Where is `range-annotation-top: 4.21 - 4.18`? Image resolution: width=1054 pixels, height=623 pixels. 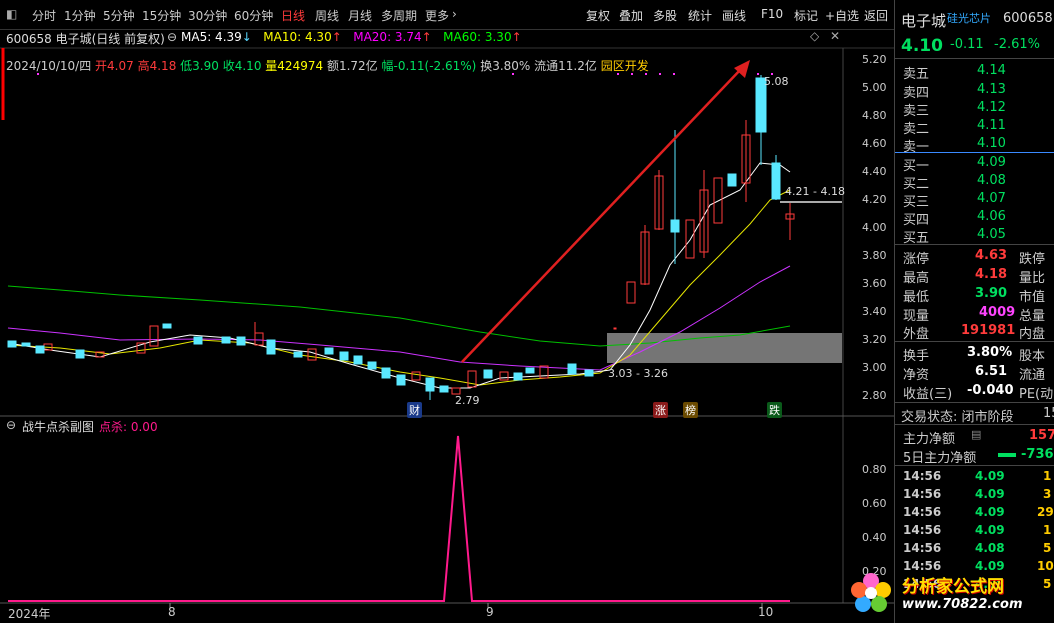 range-annotation-top: 4.21 - 4.18 is located at coordinates (815, 191).